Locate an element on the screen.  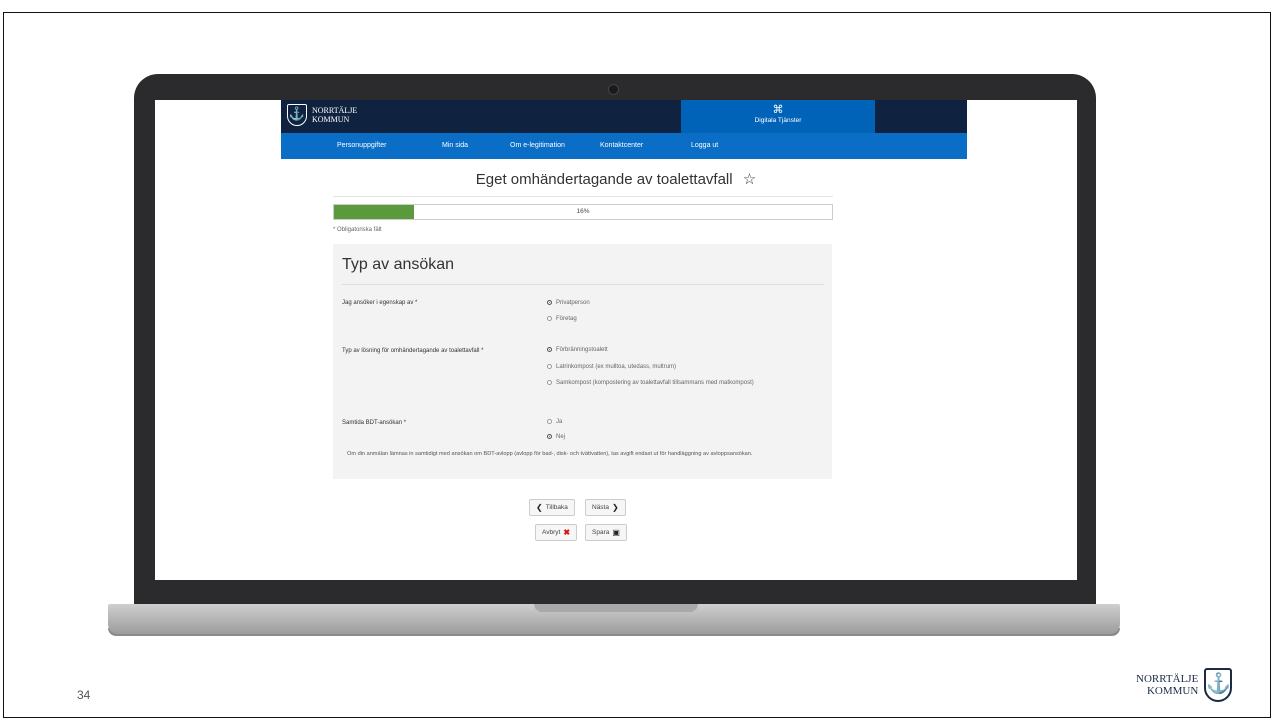
save-button: Spara ▣ is located at coordinates (606, 532).